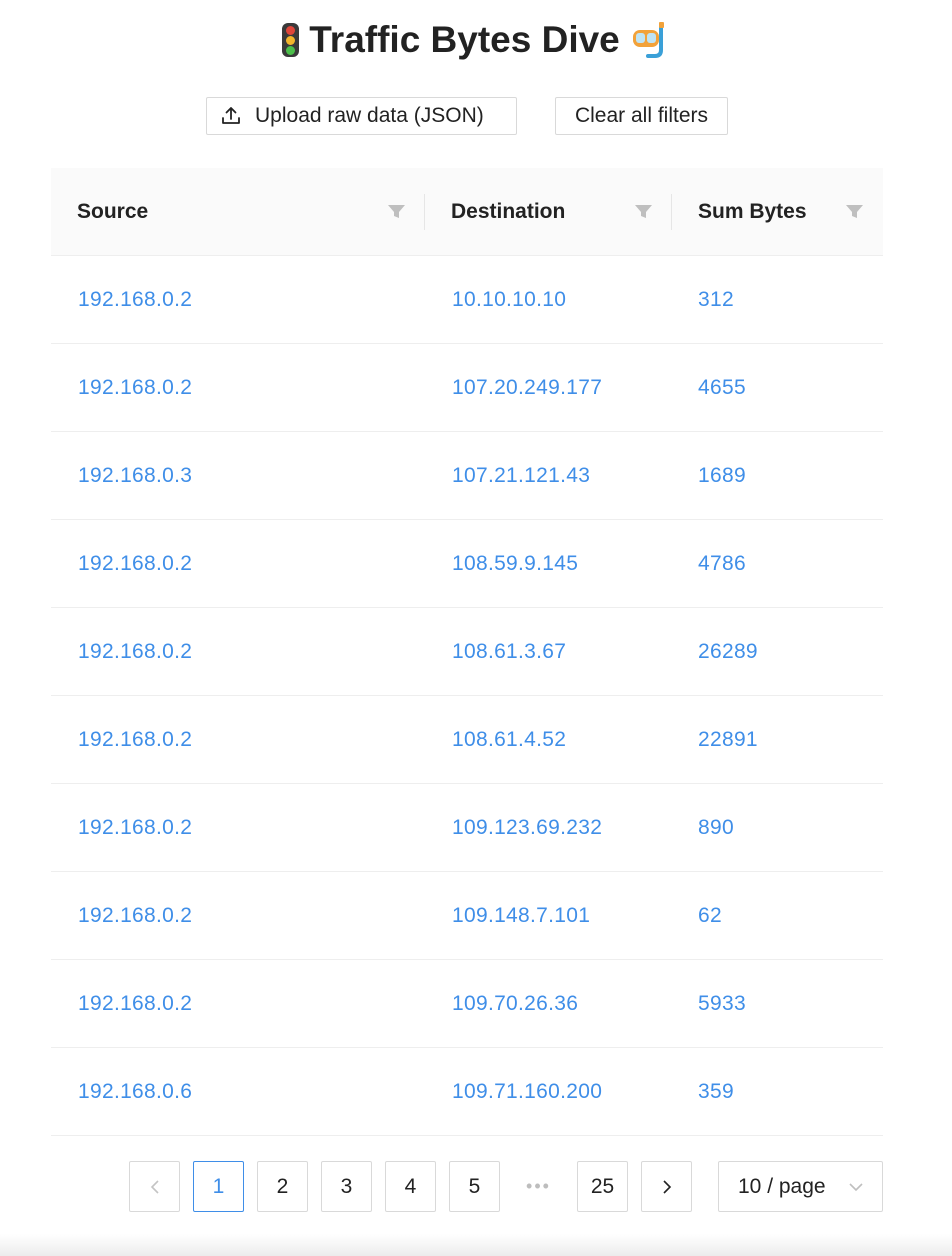  Describe the element at coordinates (238, 211) in the screenshot. I see `column-header-source: Source` at that location.